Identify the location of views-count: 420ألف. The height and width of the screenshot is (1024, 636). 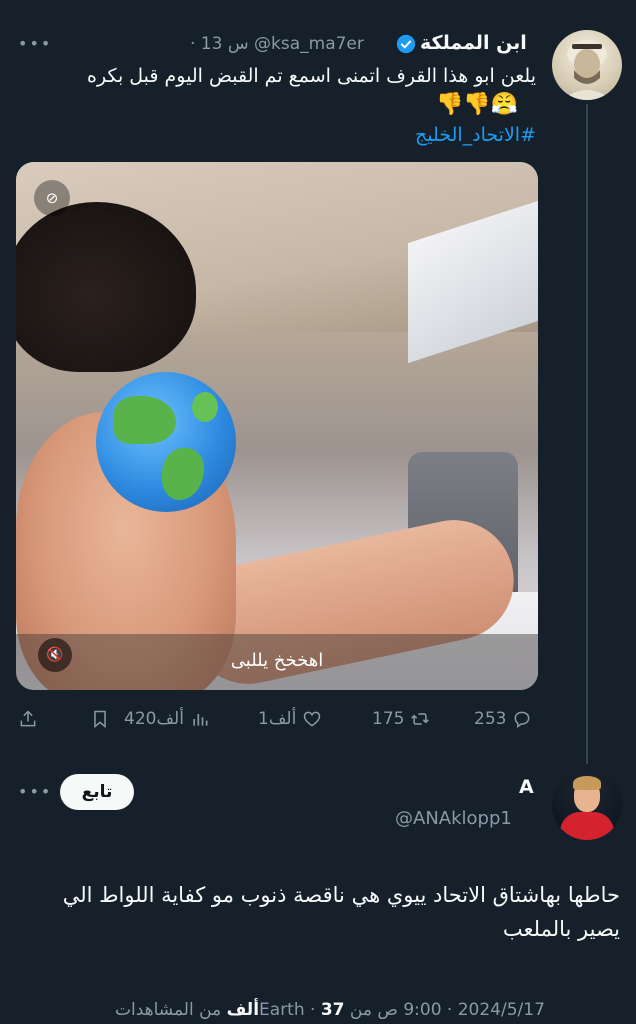
(154, 719).